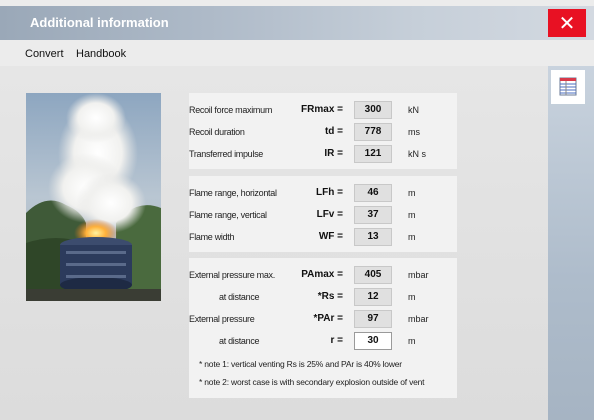 The height and width of the screenshot is (420, 594). I want to click on flame-range-horizontal-row: Flame range, horizontal LFh = 46 m, so click(323, 194).